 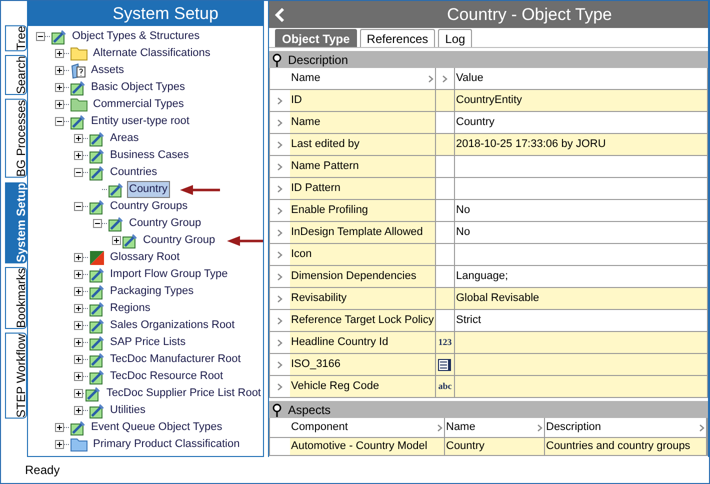 I want to click on tree-item: Alternate Classifications, so click(x=151, y=53).